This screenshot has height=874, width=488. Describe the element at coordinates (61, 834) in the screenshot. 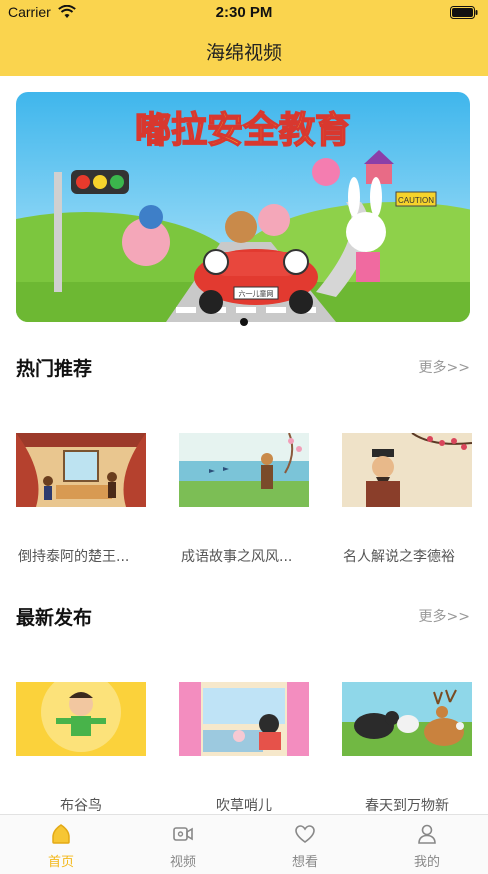

I see `home-icon` at that location.